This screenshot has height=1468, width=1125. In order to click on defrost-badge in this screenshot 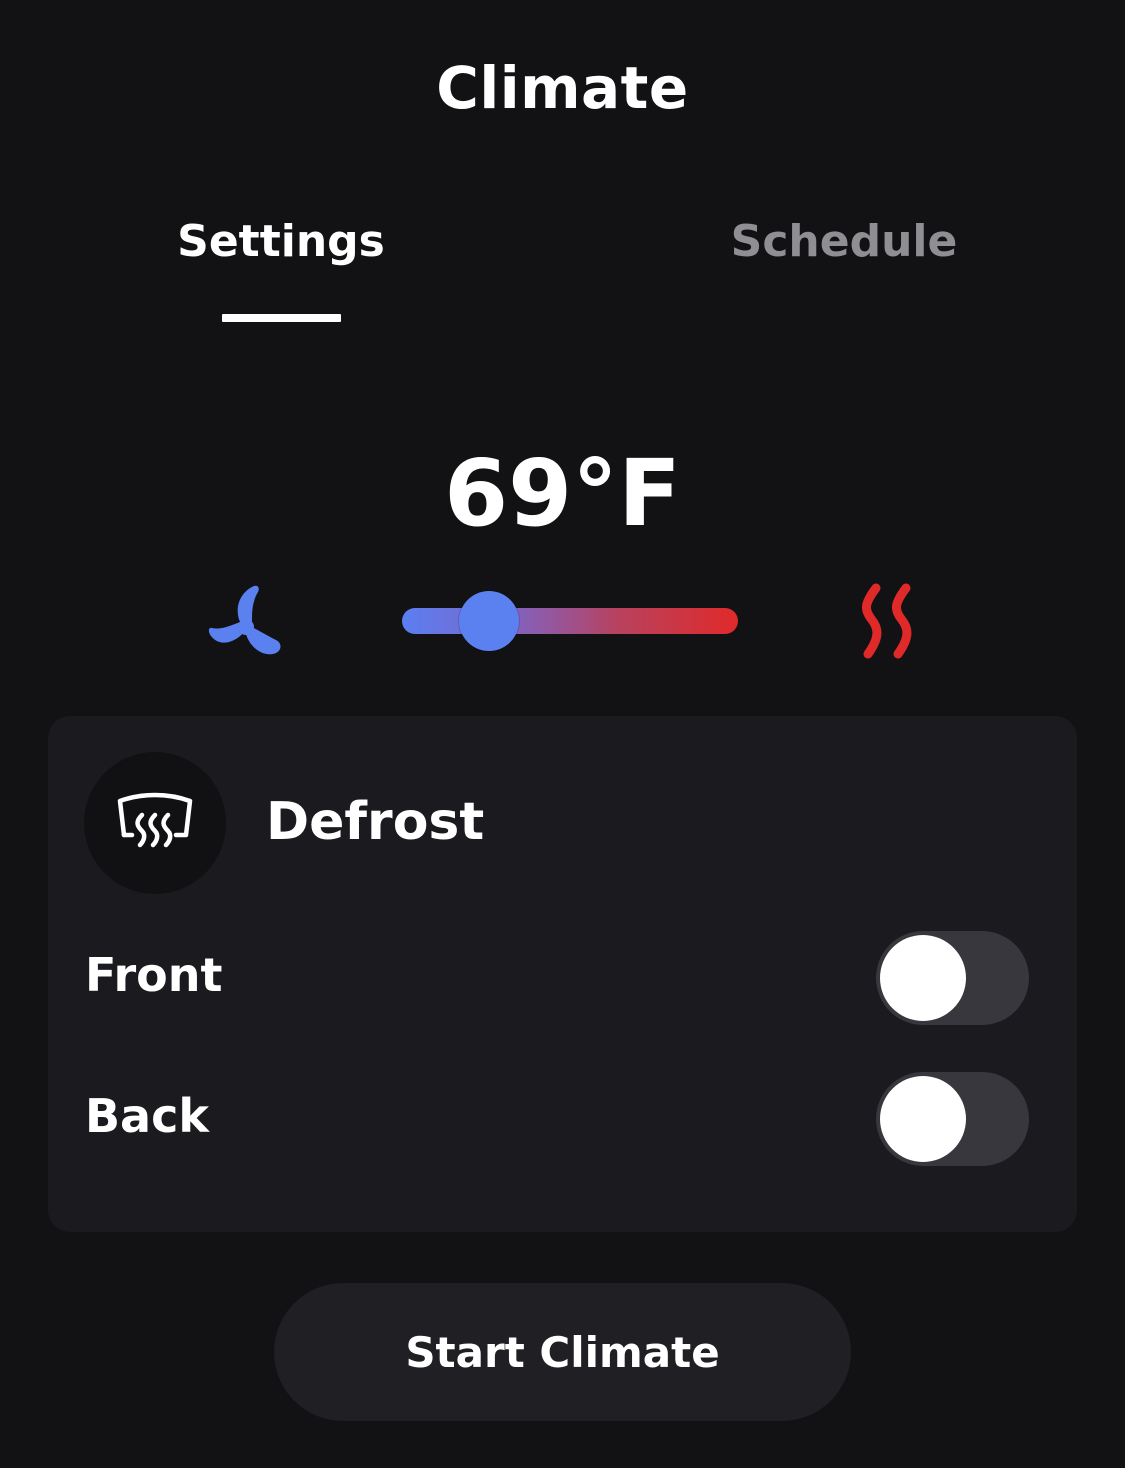, I will do `click(155, 823)`.